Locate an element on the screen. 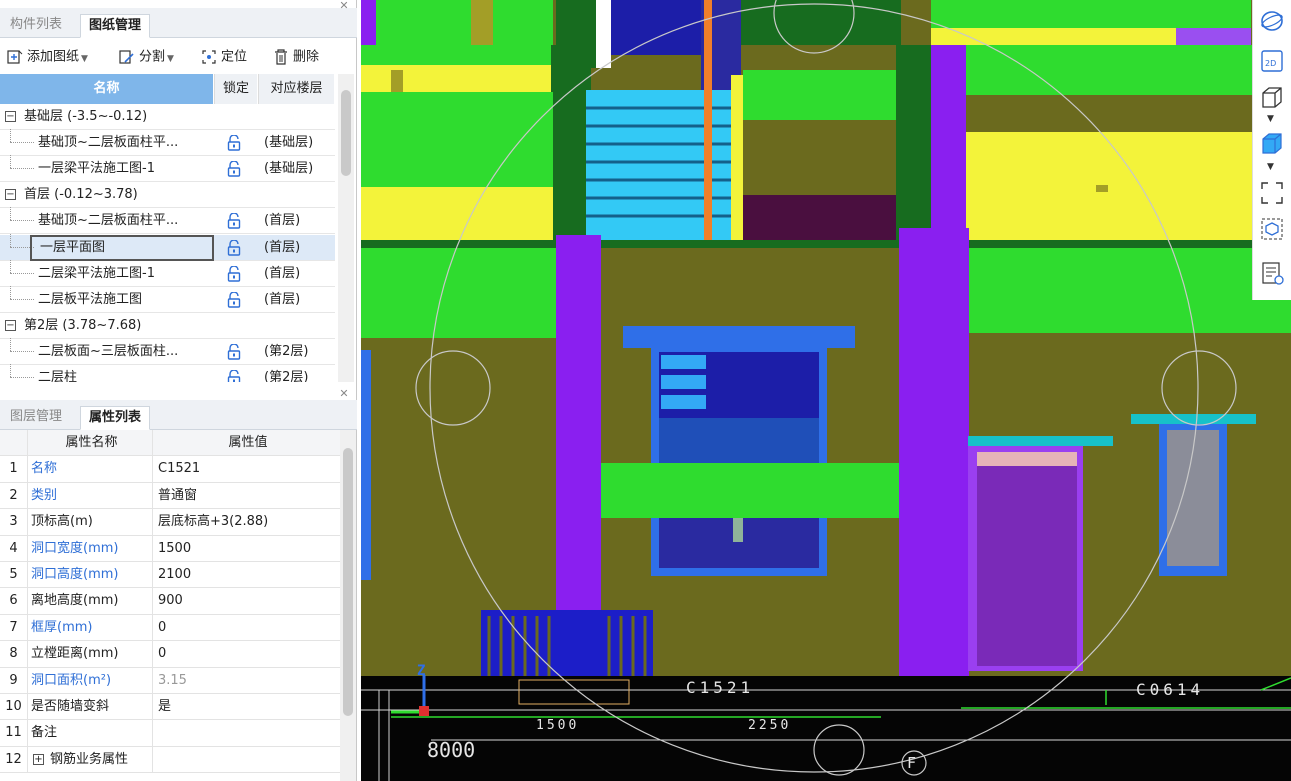 This screenshot has height=781, width=1291. property-table-header: 属性名称 属性值 is located at coordinates (170, 443).